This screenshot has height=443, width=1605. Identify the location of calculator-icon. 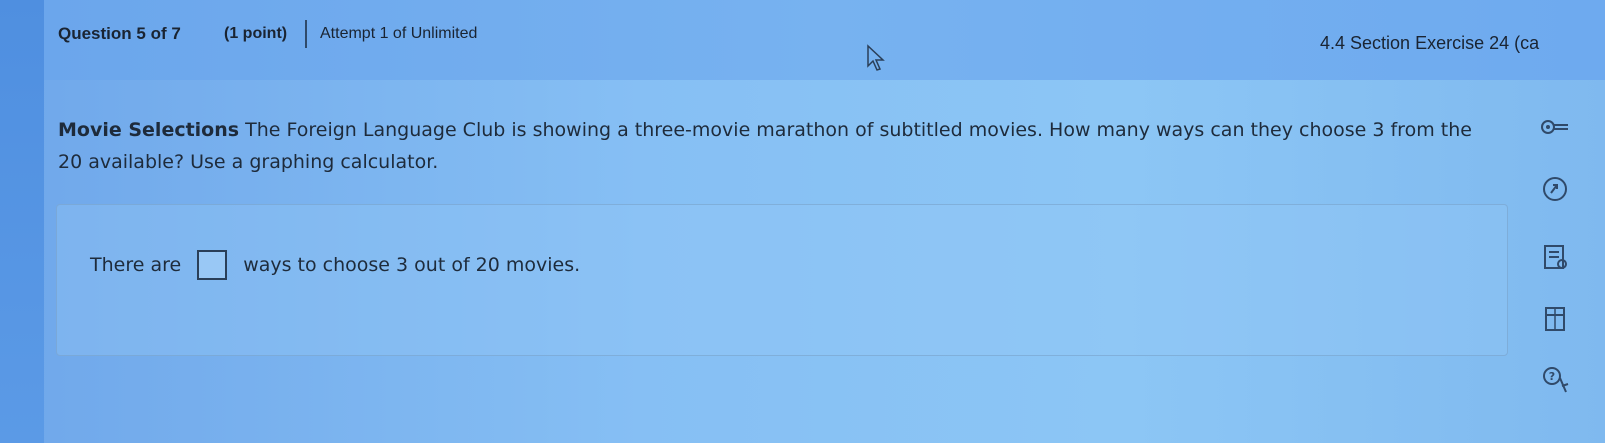
(1555, 319).